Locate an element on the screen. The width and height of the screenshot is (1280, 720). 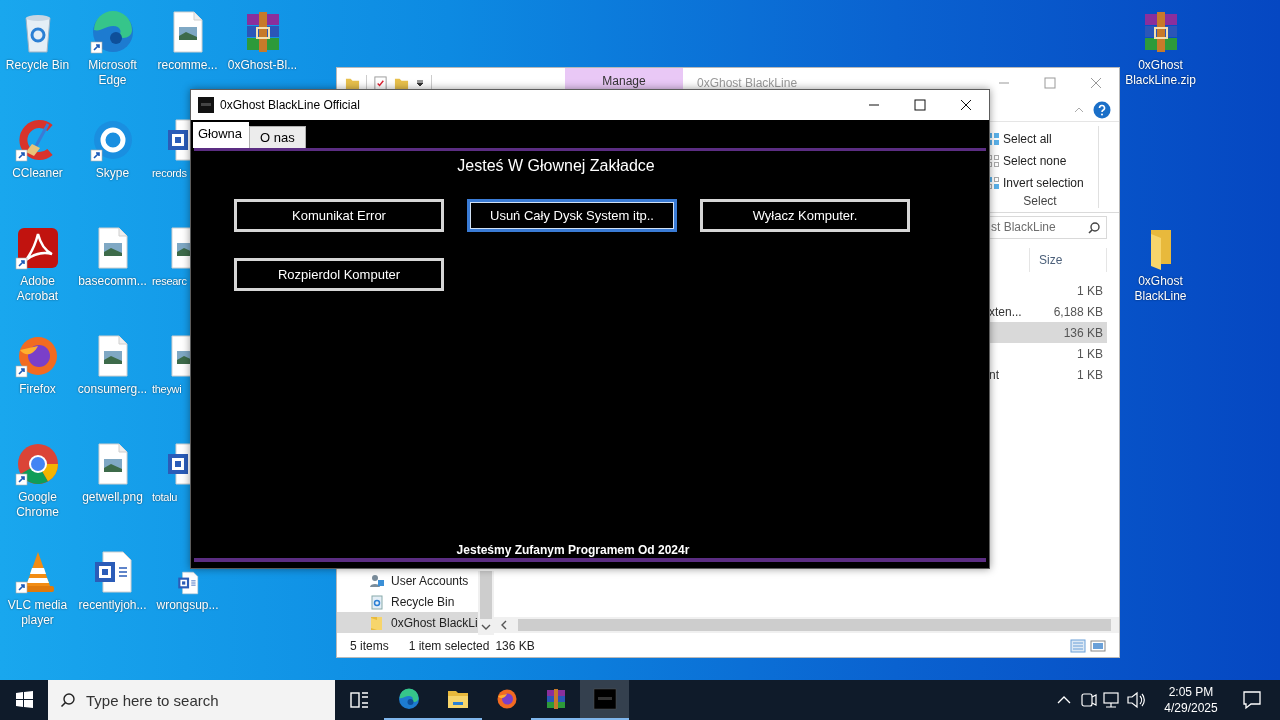
desktop-icon-label: 0xGhost BlackLine is located at coordinates (1160, 289).